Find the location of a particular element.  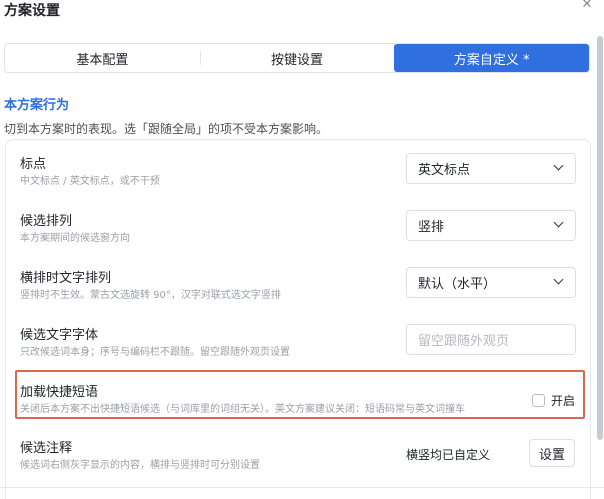

setting-hint: 中文标点 / 英文标点，或不干预 is located at coordinates (90, 181).